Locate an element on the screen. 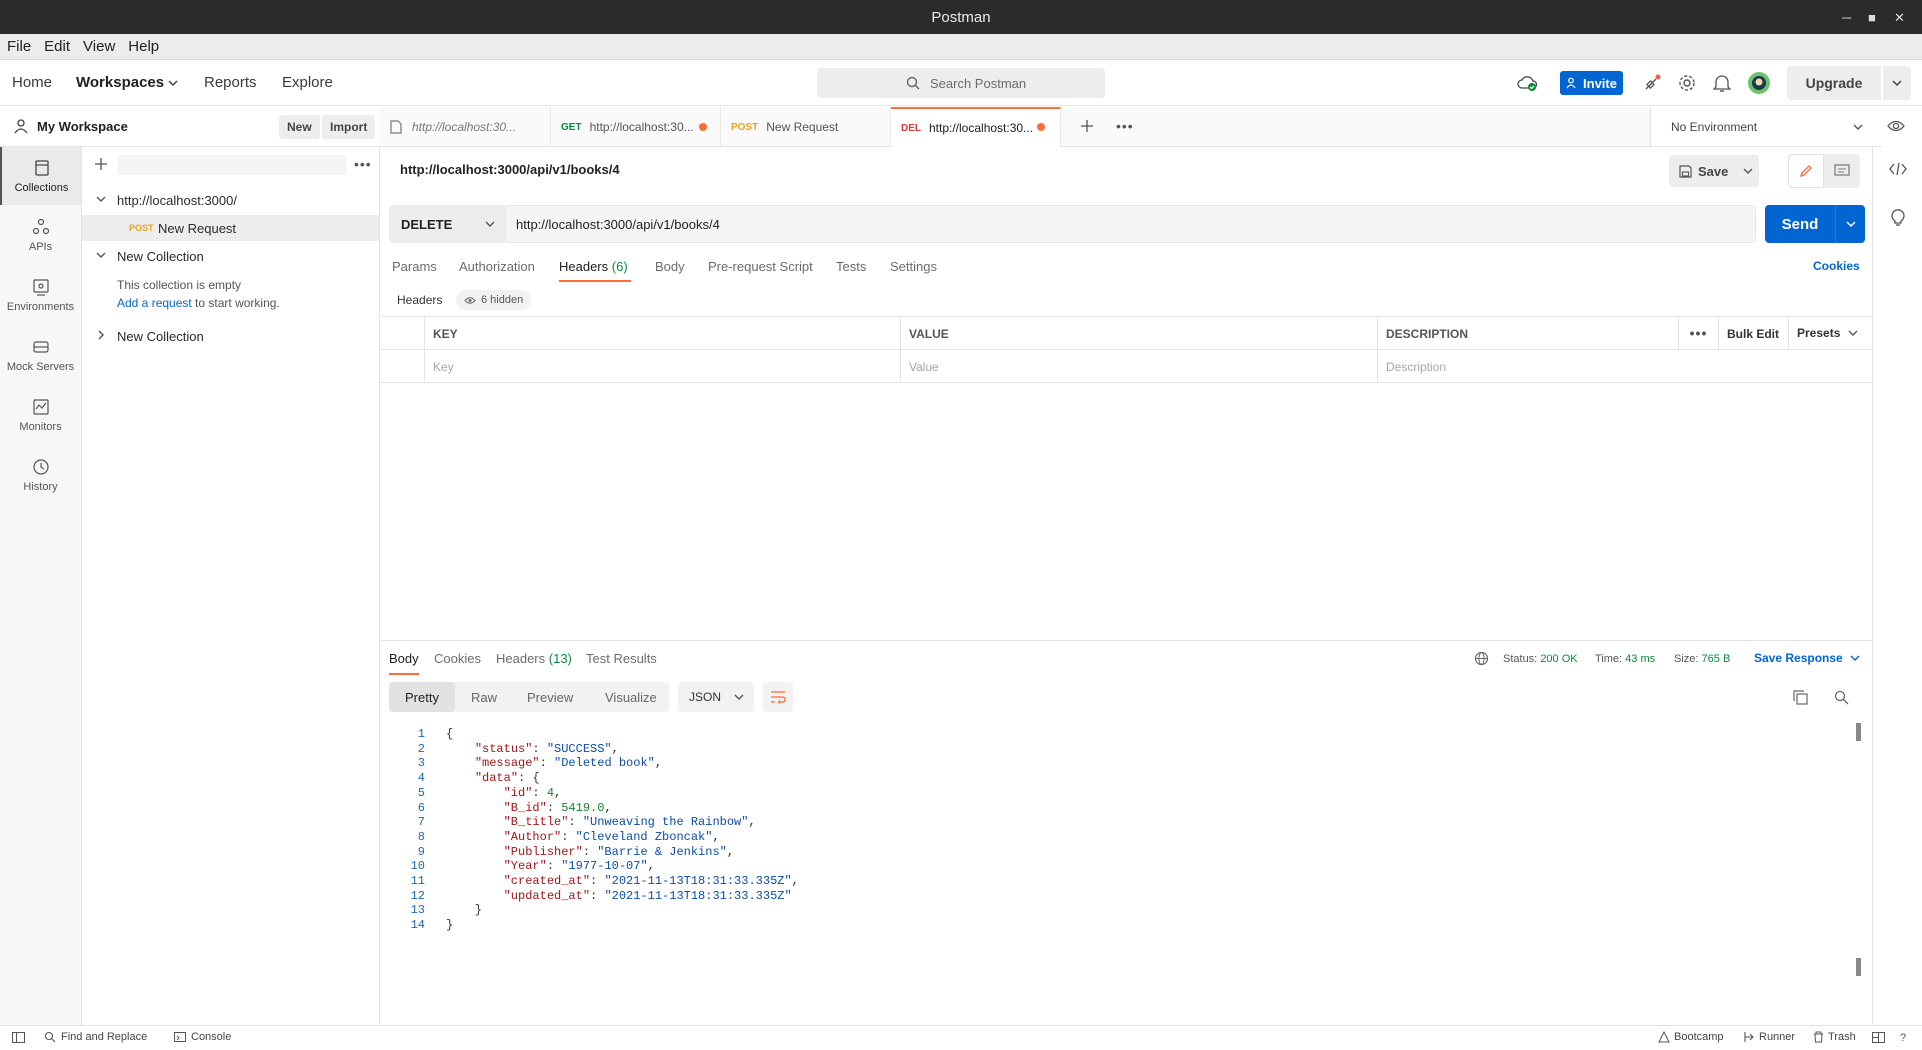  menu-file: File is located at coordinates (18, 44).